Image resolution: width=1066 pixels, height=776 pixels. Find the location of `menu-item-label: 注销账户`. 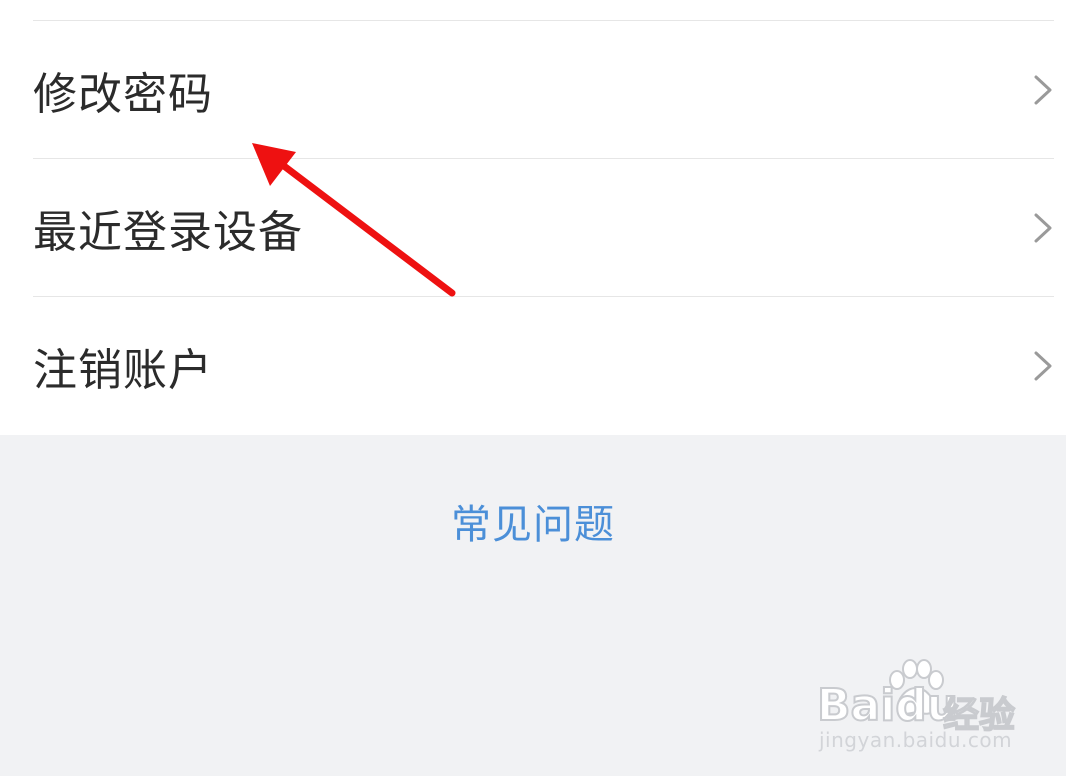

menu-item-label: 注销账户 is located at coordinates (123, 370).